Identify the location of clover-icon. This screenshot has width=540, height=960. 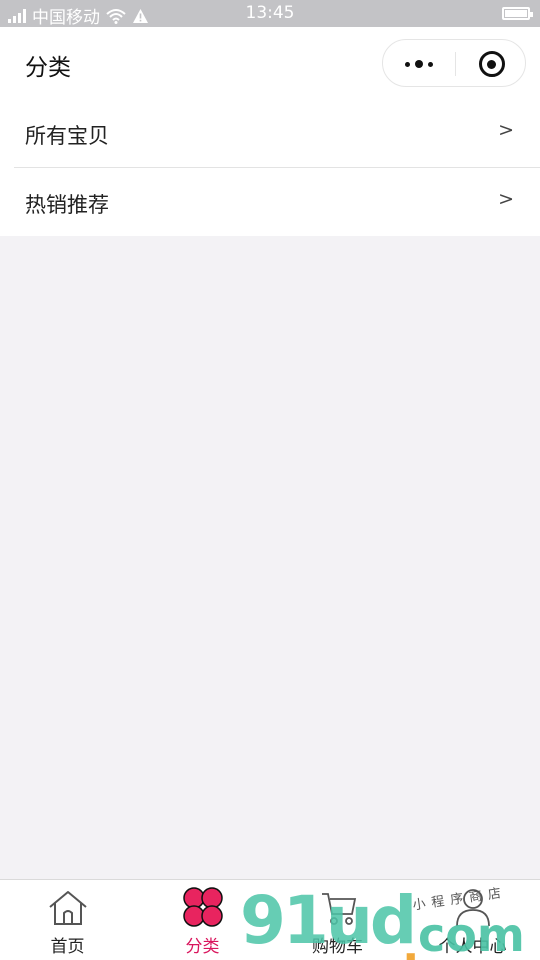
(203, 907).